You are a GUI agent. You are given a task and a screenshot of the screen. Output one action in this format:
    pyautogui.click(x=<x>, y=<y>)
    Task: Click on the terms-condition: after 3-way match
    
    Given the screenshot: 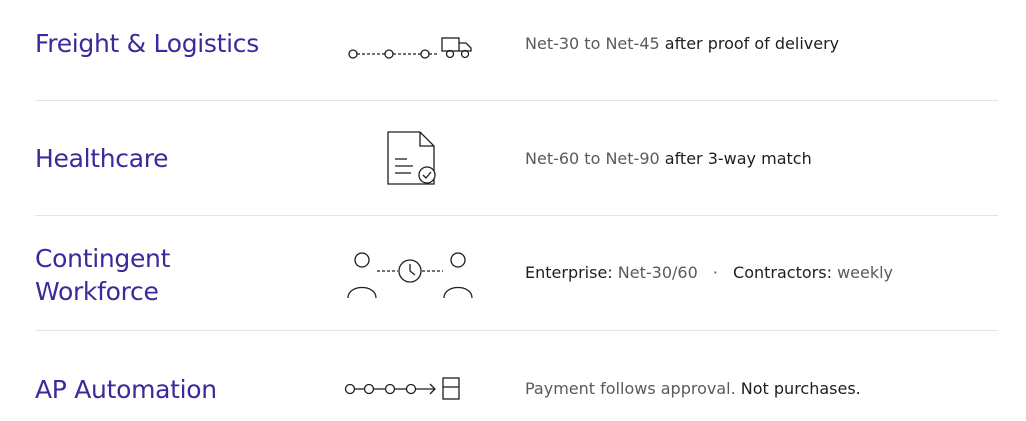 What is the action you would take?
    pyautogui.click(x=738, y=158)
    